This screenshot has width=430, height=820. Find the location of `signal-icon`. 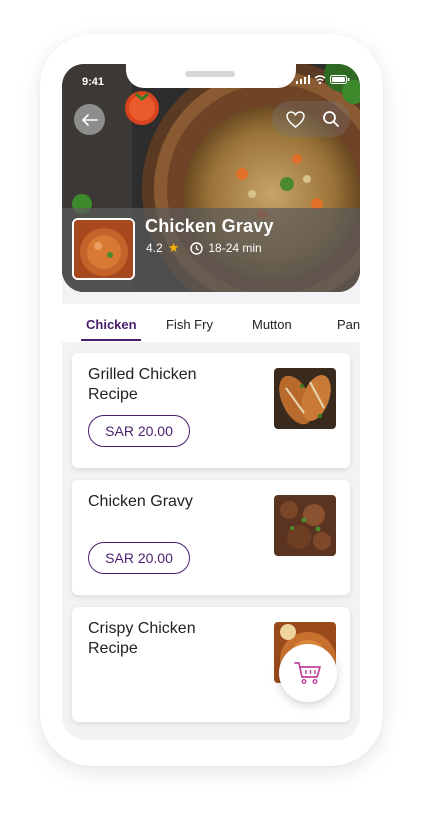

signal-icon is located at coordinates (303, 79).